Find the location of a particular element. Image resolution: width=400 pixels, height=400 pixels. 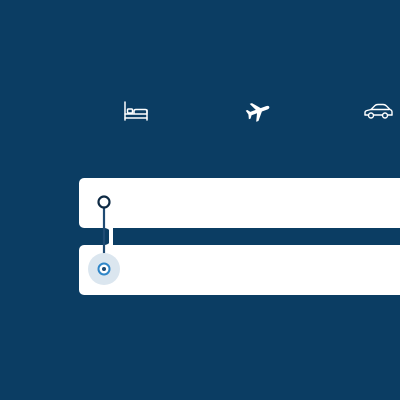

tab-cars is located at coordinates (378, 111).